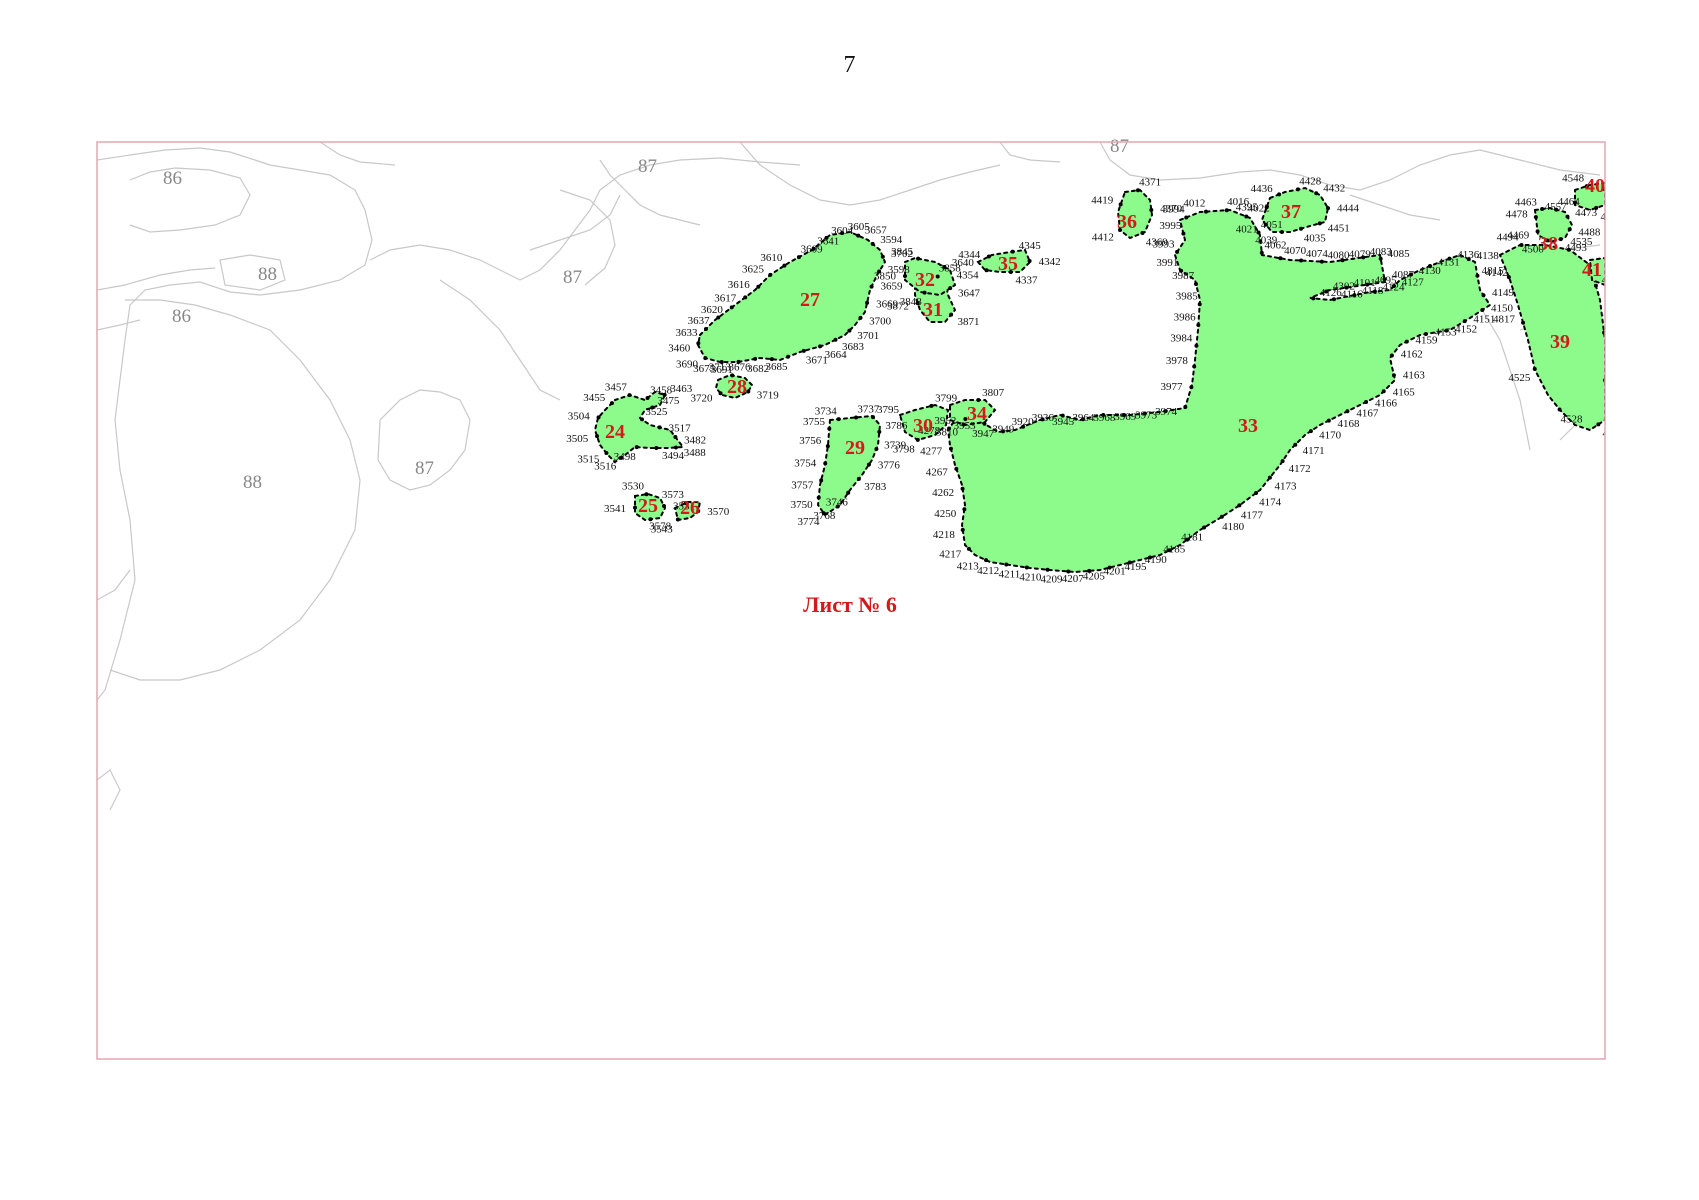 Image resolution: width=1699 pixels, height=1200 pixels. What do you see at coordinates (1119, 146) in the screenshot?
I see `area-label: 87` at bounding box center [1119, 146].